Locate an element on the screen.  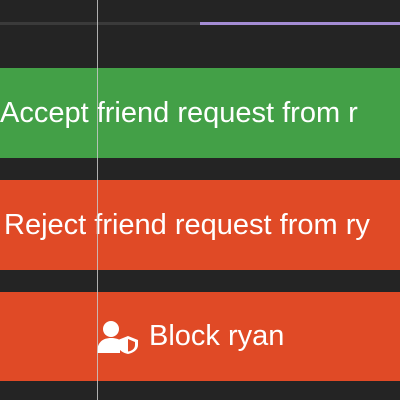
progress-track is located at coordinates (200, 23).